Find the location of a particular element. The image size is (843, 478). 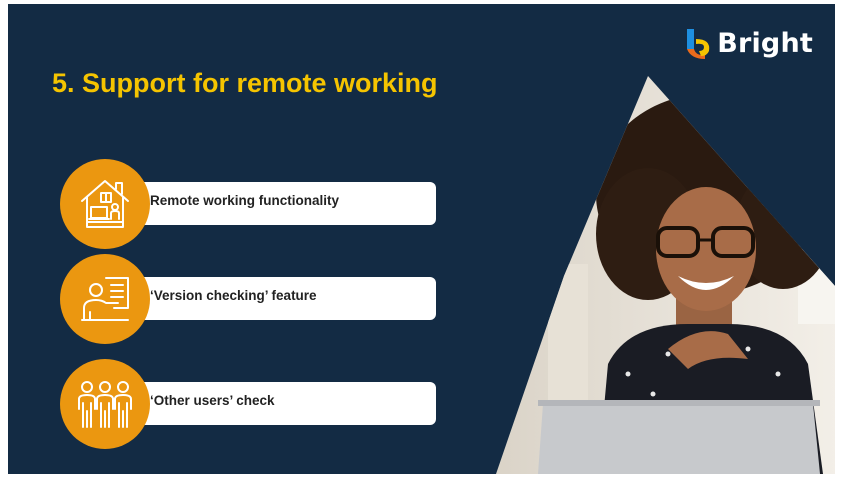

slide-title: 5. Support for remote working is located at coordinates (245, 83).